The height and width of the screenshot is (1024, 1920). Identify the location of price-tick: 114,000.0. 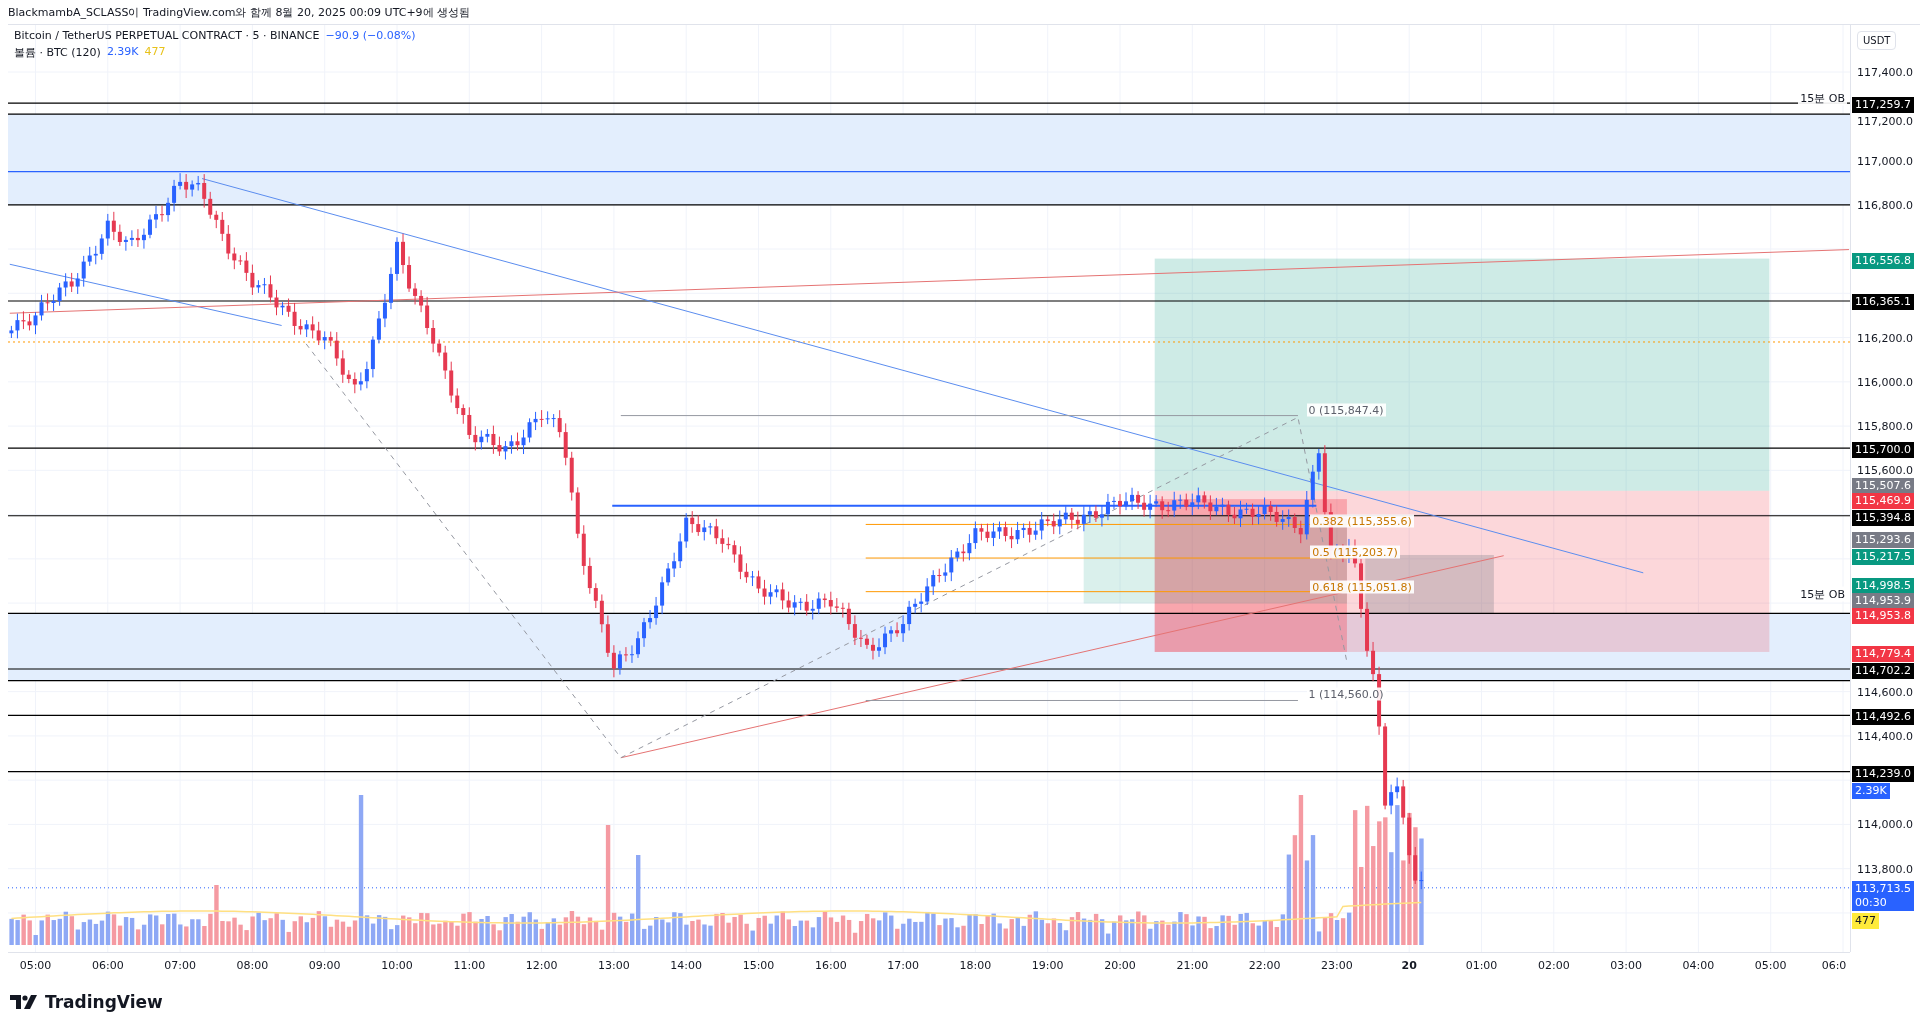
(1885, 824).